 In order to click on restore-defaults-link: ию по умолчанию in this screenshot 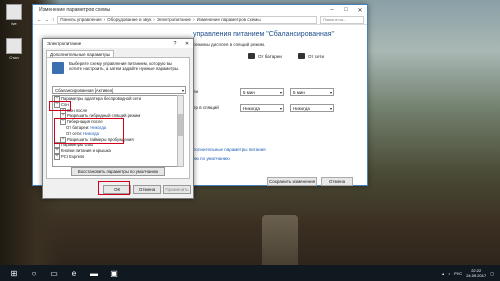, I will do `click(211, 158)`.